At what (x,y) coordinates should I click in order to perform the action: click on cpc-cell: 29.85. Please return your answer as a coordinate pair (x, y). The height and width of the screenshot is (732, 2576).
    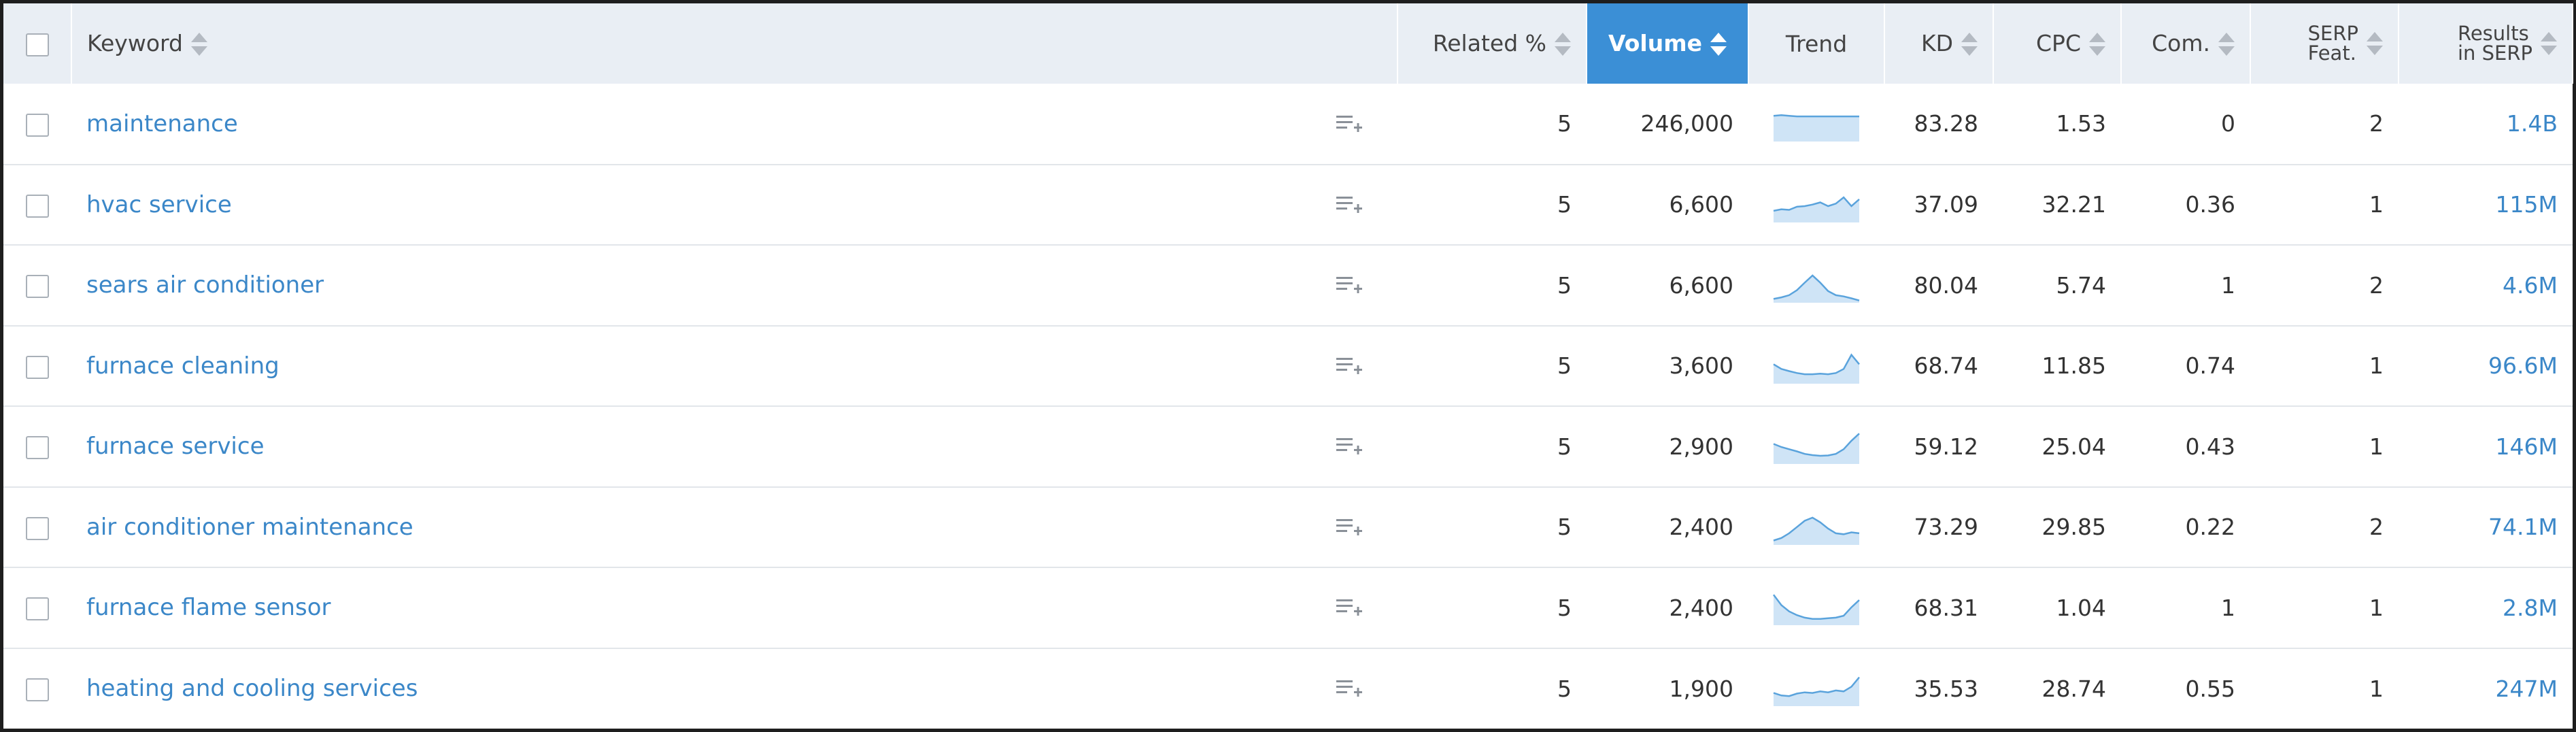
    Looking at the image, I should click on (2073, 527).